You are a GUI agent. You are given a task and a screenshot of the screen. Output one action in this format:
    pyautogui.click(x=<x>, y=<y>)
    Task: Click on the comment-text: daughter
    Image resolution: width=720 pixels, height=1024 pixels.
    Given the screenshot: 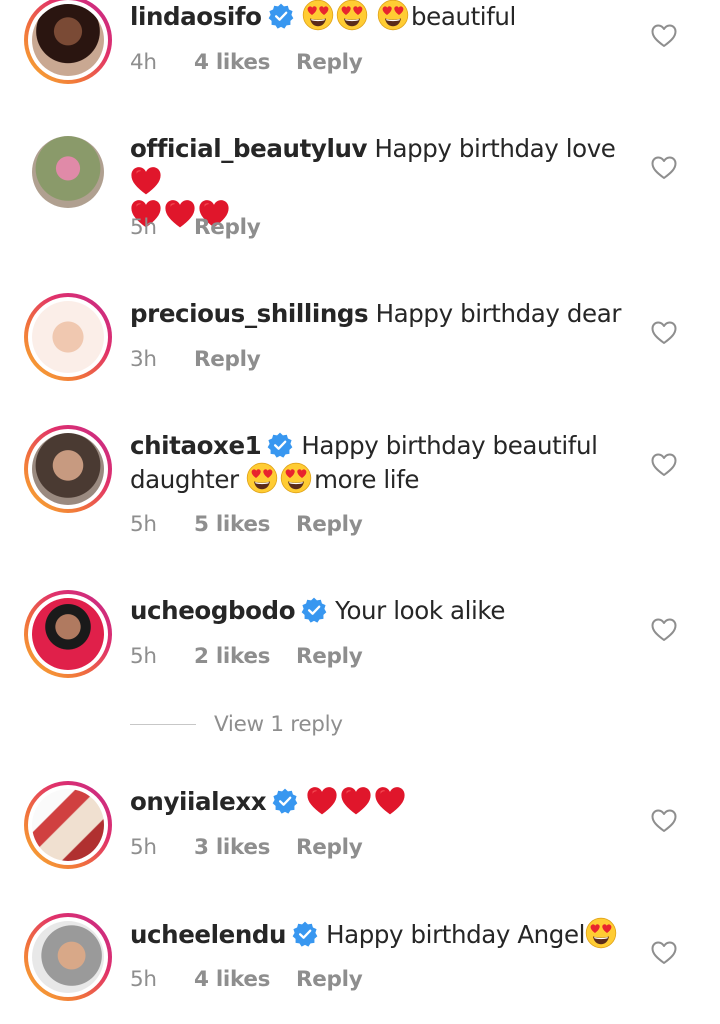 What is the action you would take?
    pyautogui.click(x=184, y=479)
    